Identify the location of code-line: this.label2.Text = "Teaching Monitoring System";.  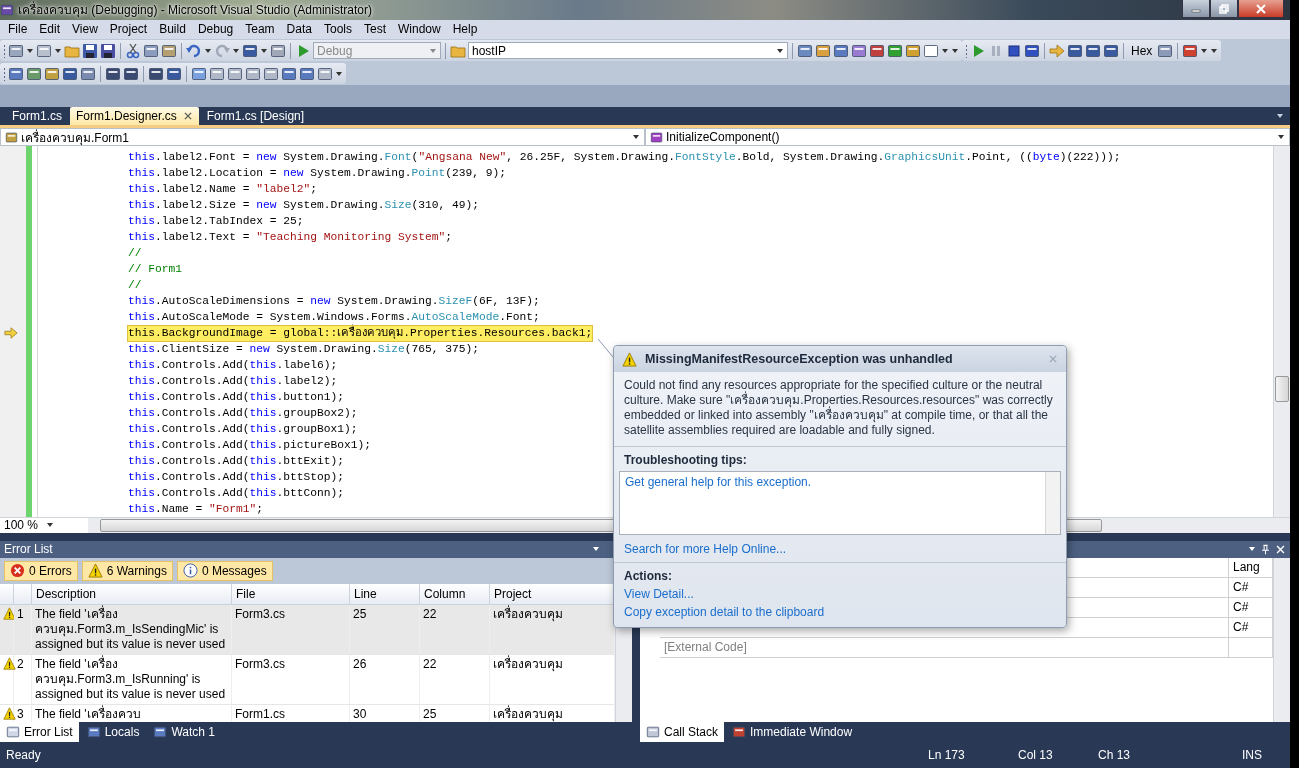
(290, 237).